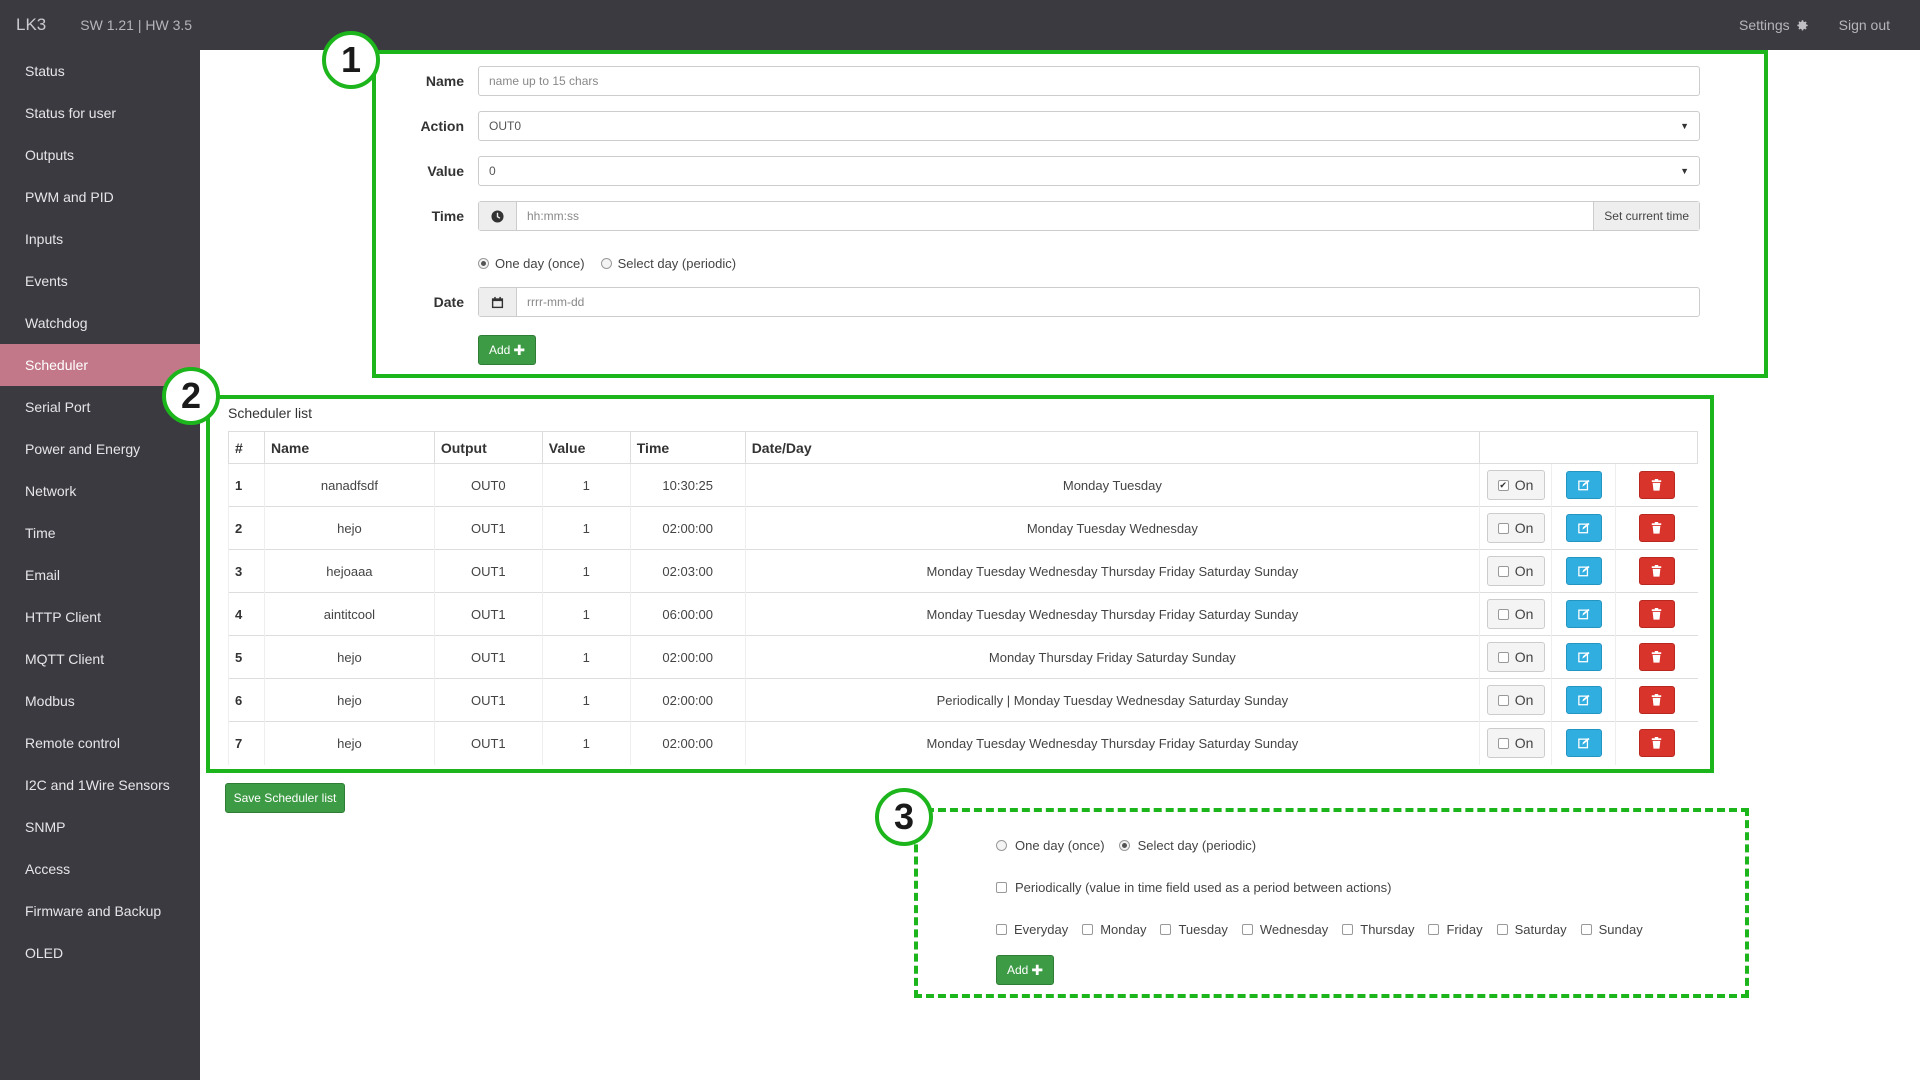  What do you see at coordinates (100, 323) in the screenshot?
I see `sidebar-item-watchdog: Watchdog` at bounding box center [100, 323].